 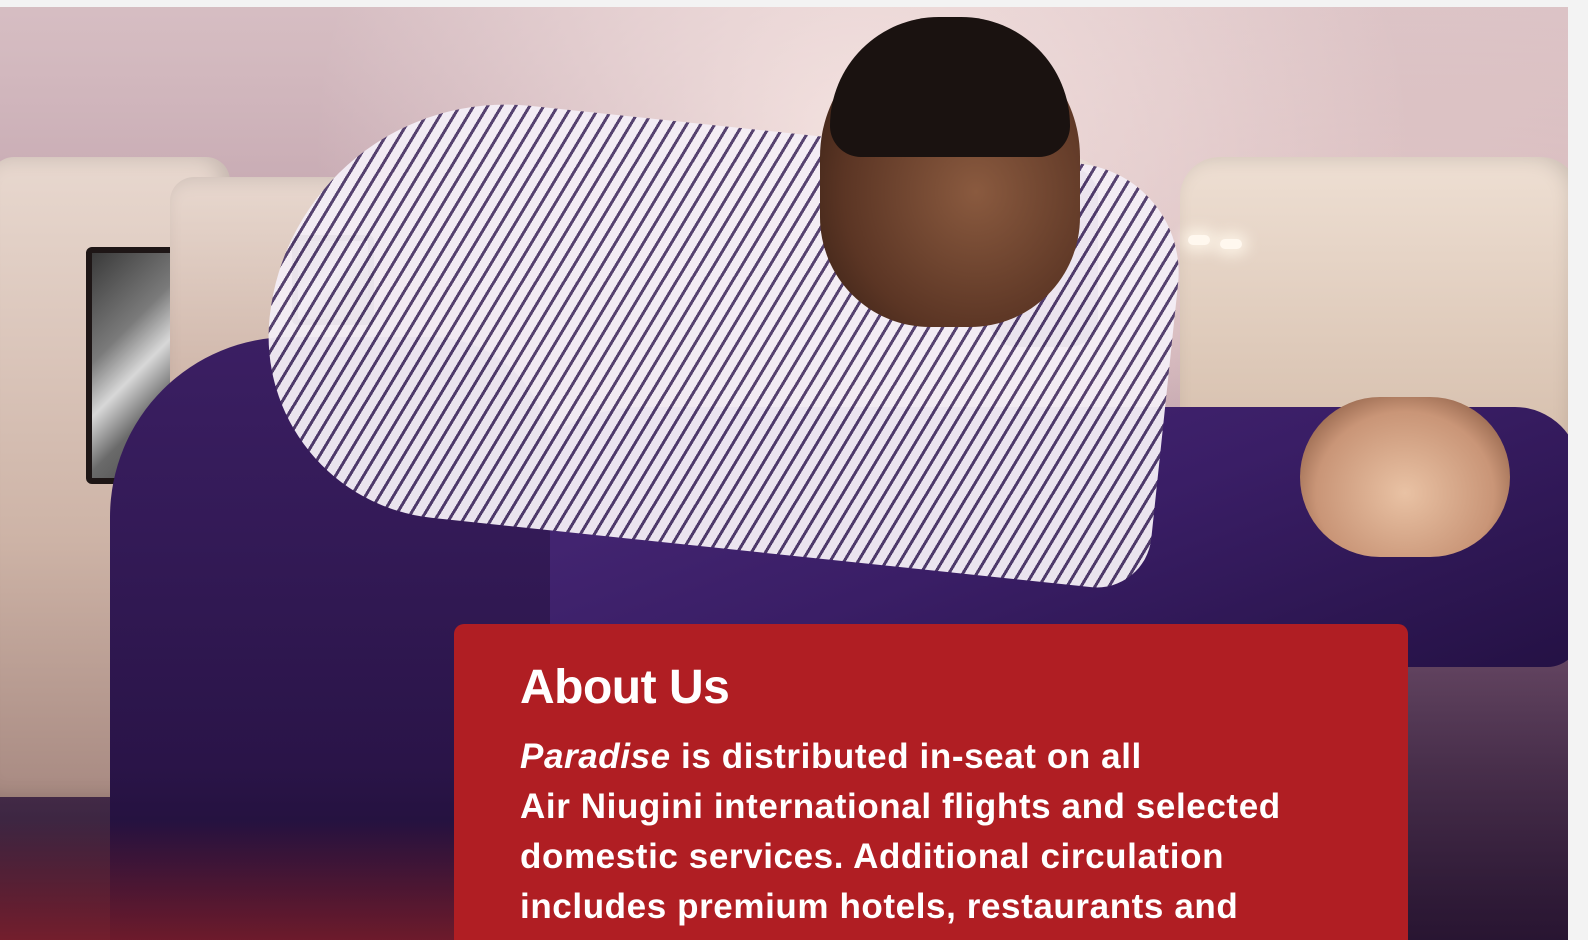 I want to click on about-us-title: About Us, so click(x=625, y=687).